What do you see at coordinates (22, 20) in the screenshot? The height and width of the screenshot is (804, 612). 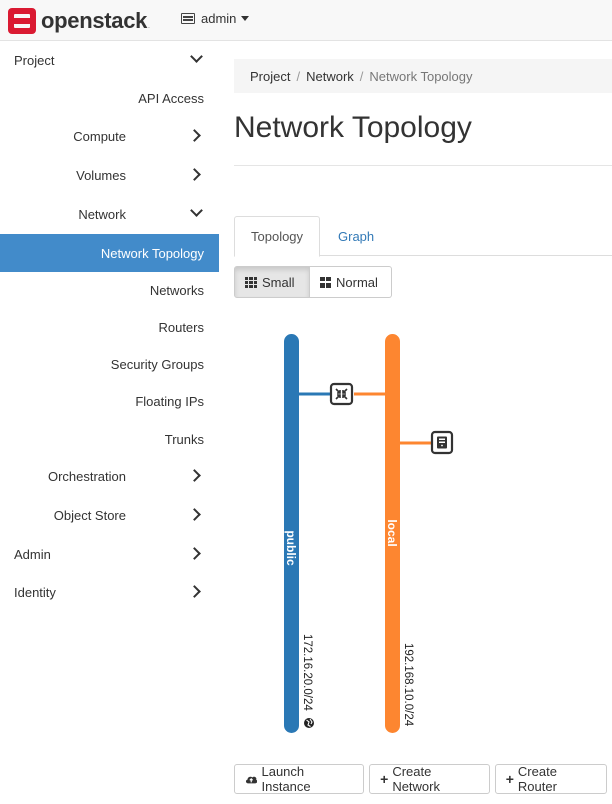 I see `openstack-logo-icon` at bounding box center [22, 20].